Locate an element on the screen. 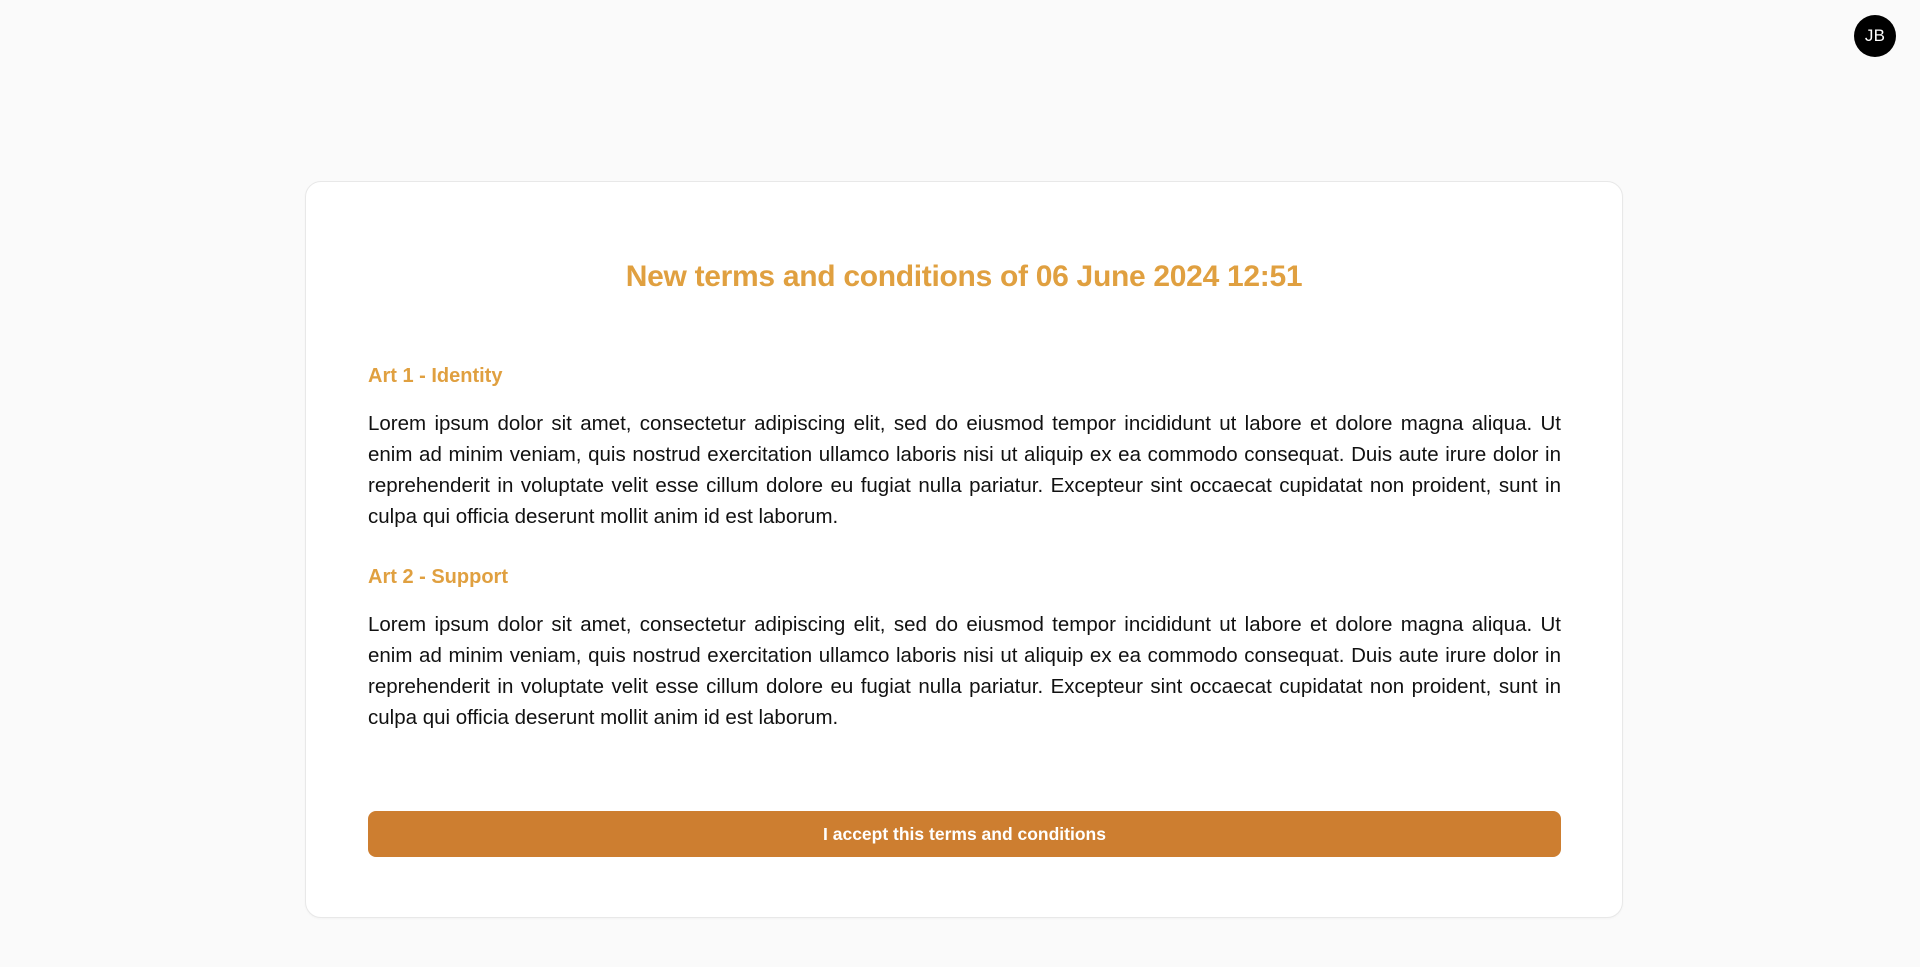 This screenshot has width=1920, height=967. section-heading-identity: Art 1 - Identity is located at coordinates (435, 376).